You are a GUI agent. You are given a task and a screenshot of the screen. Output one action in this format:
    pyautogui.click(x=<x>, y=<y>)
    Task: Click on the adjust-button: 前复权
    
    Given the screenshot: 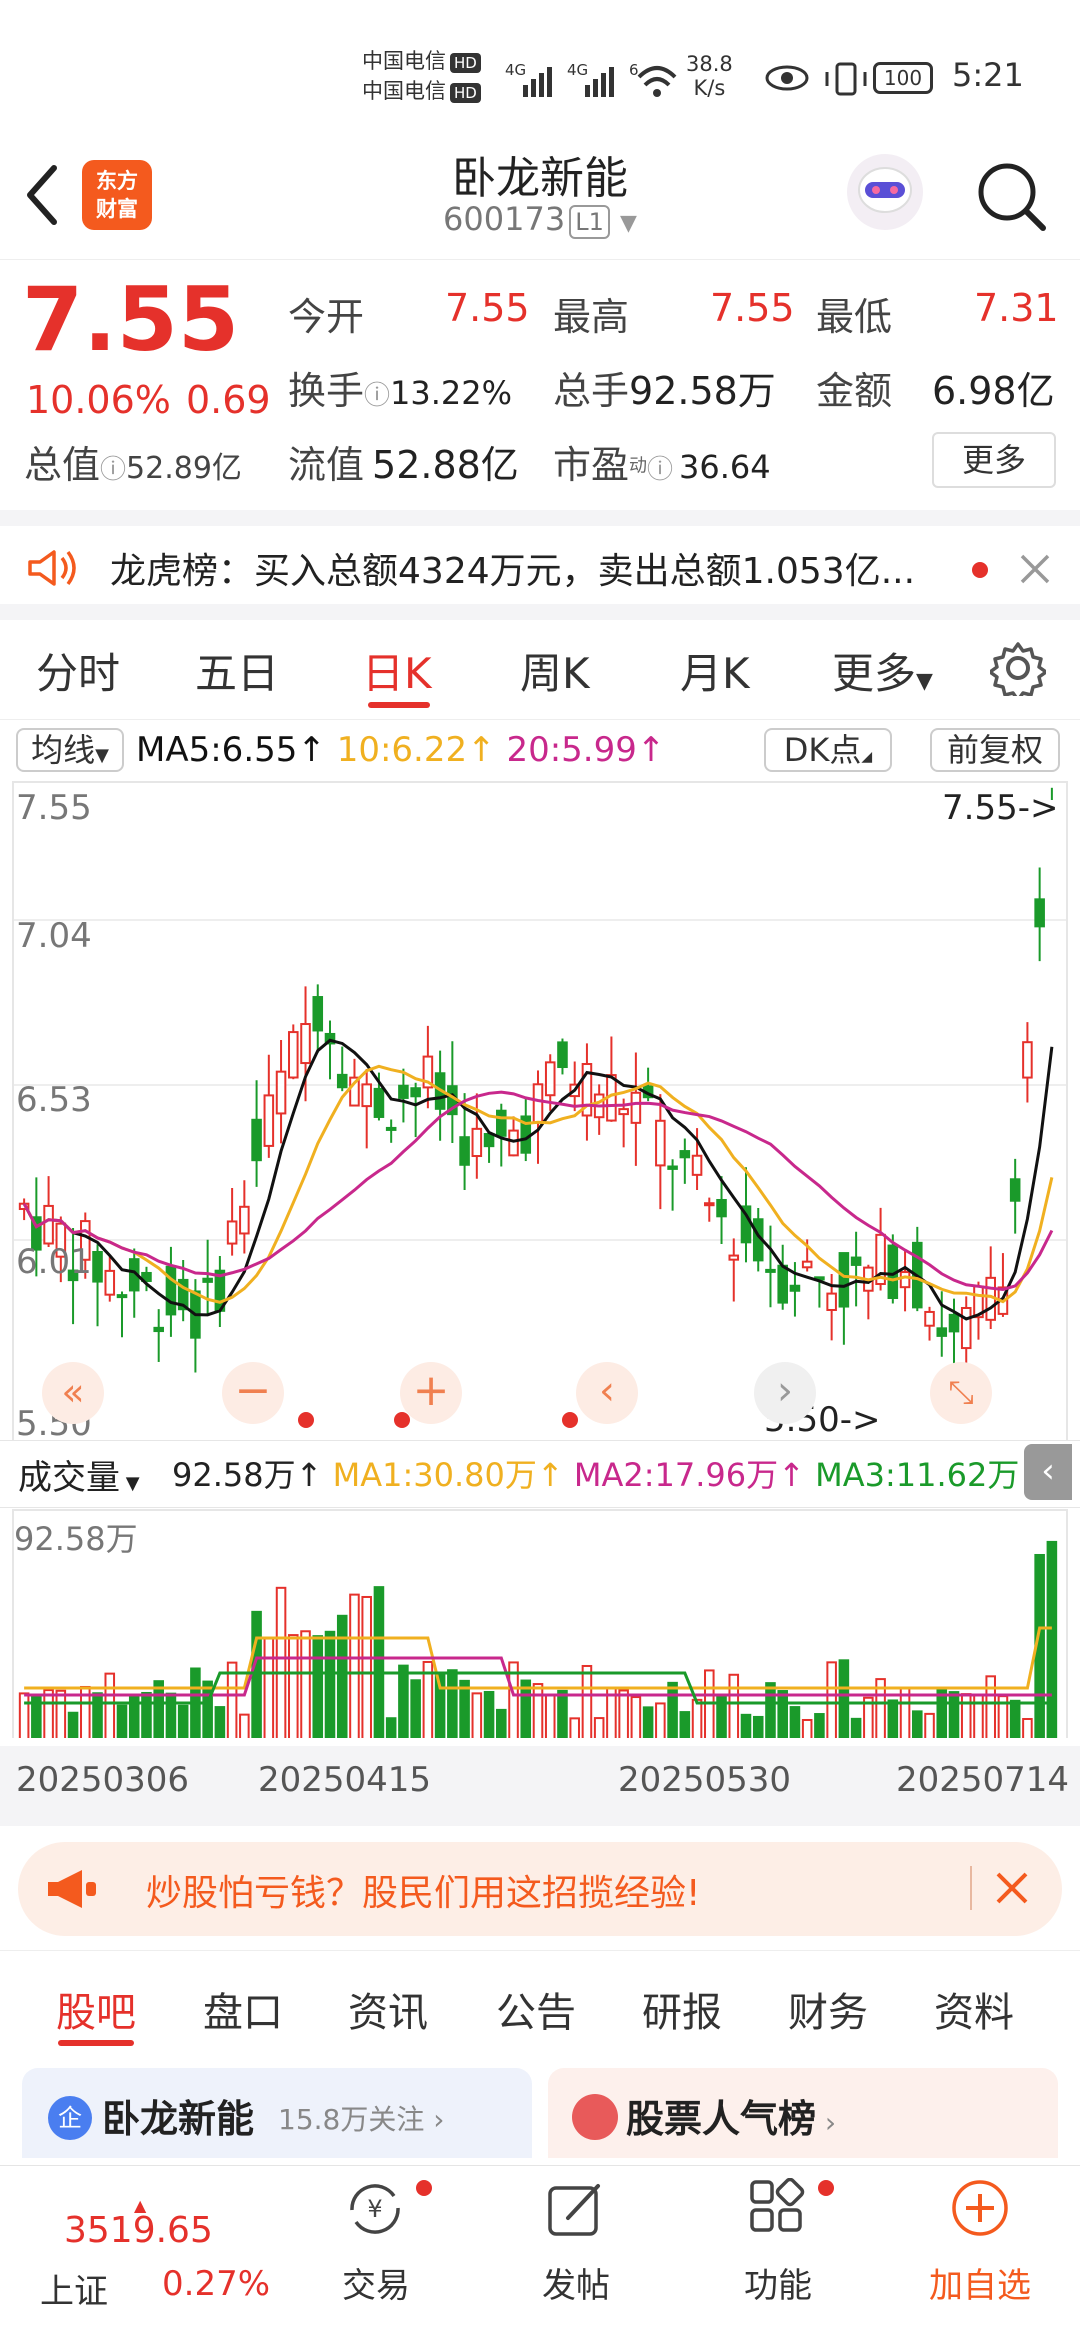 What is the action you would take?
    pyautogui.click(x=995, y=750)
    